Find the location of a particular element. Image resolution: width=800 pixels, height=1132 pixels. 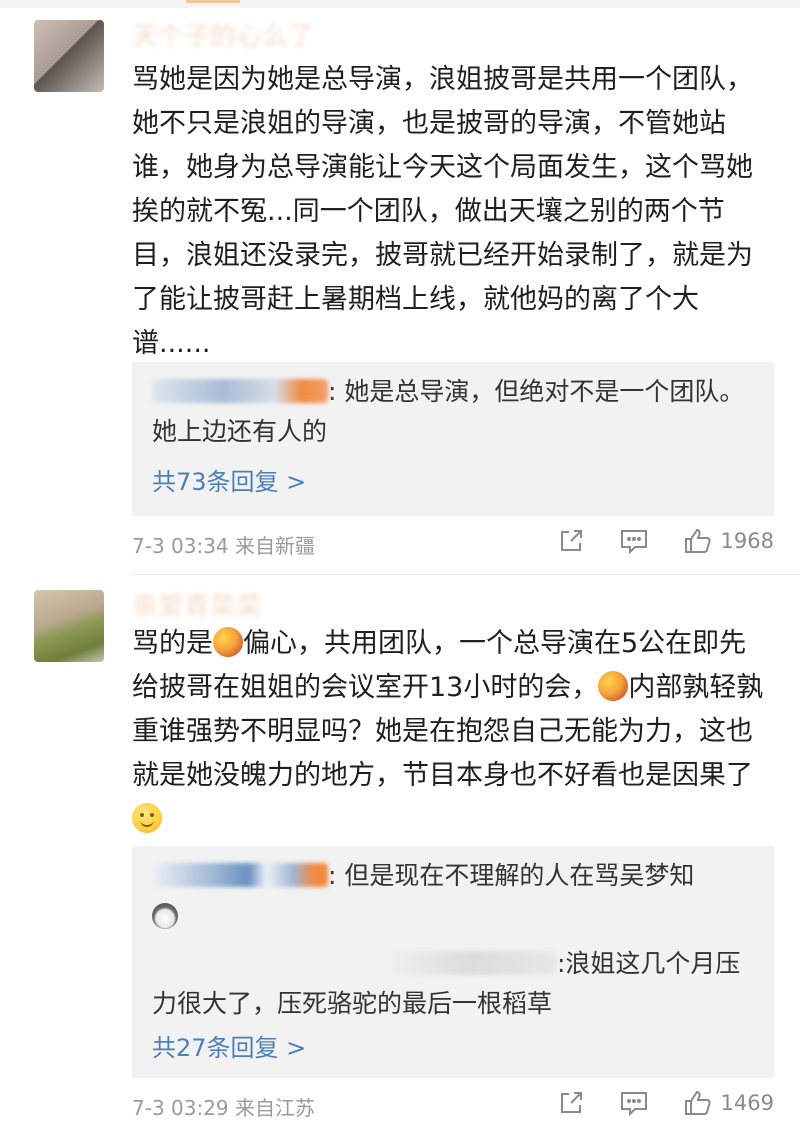

like-button: 1469 is located at coordinates (728, 1103).